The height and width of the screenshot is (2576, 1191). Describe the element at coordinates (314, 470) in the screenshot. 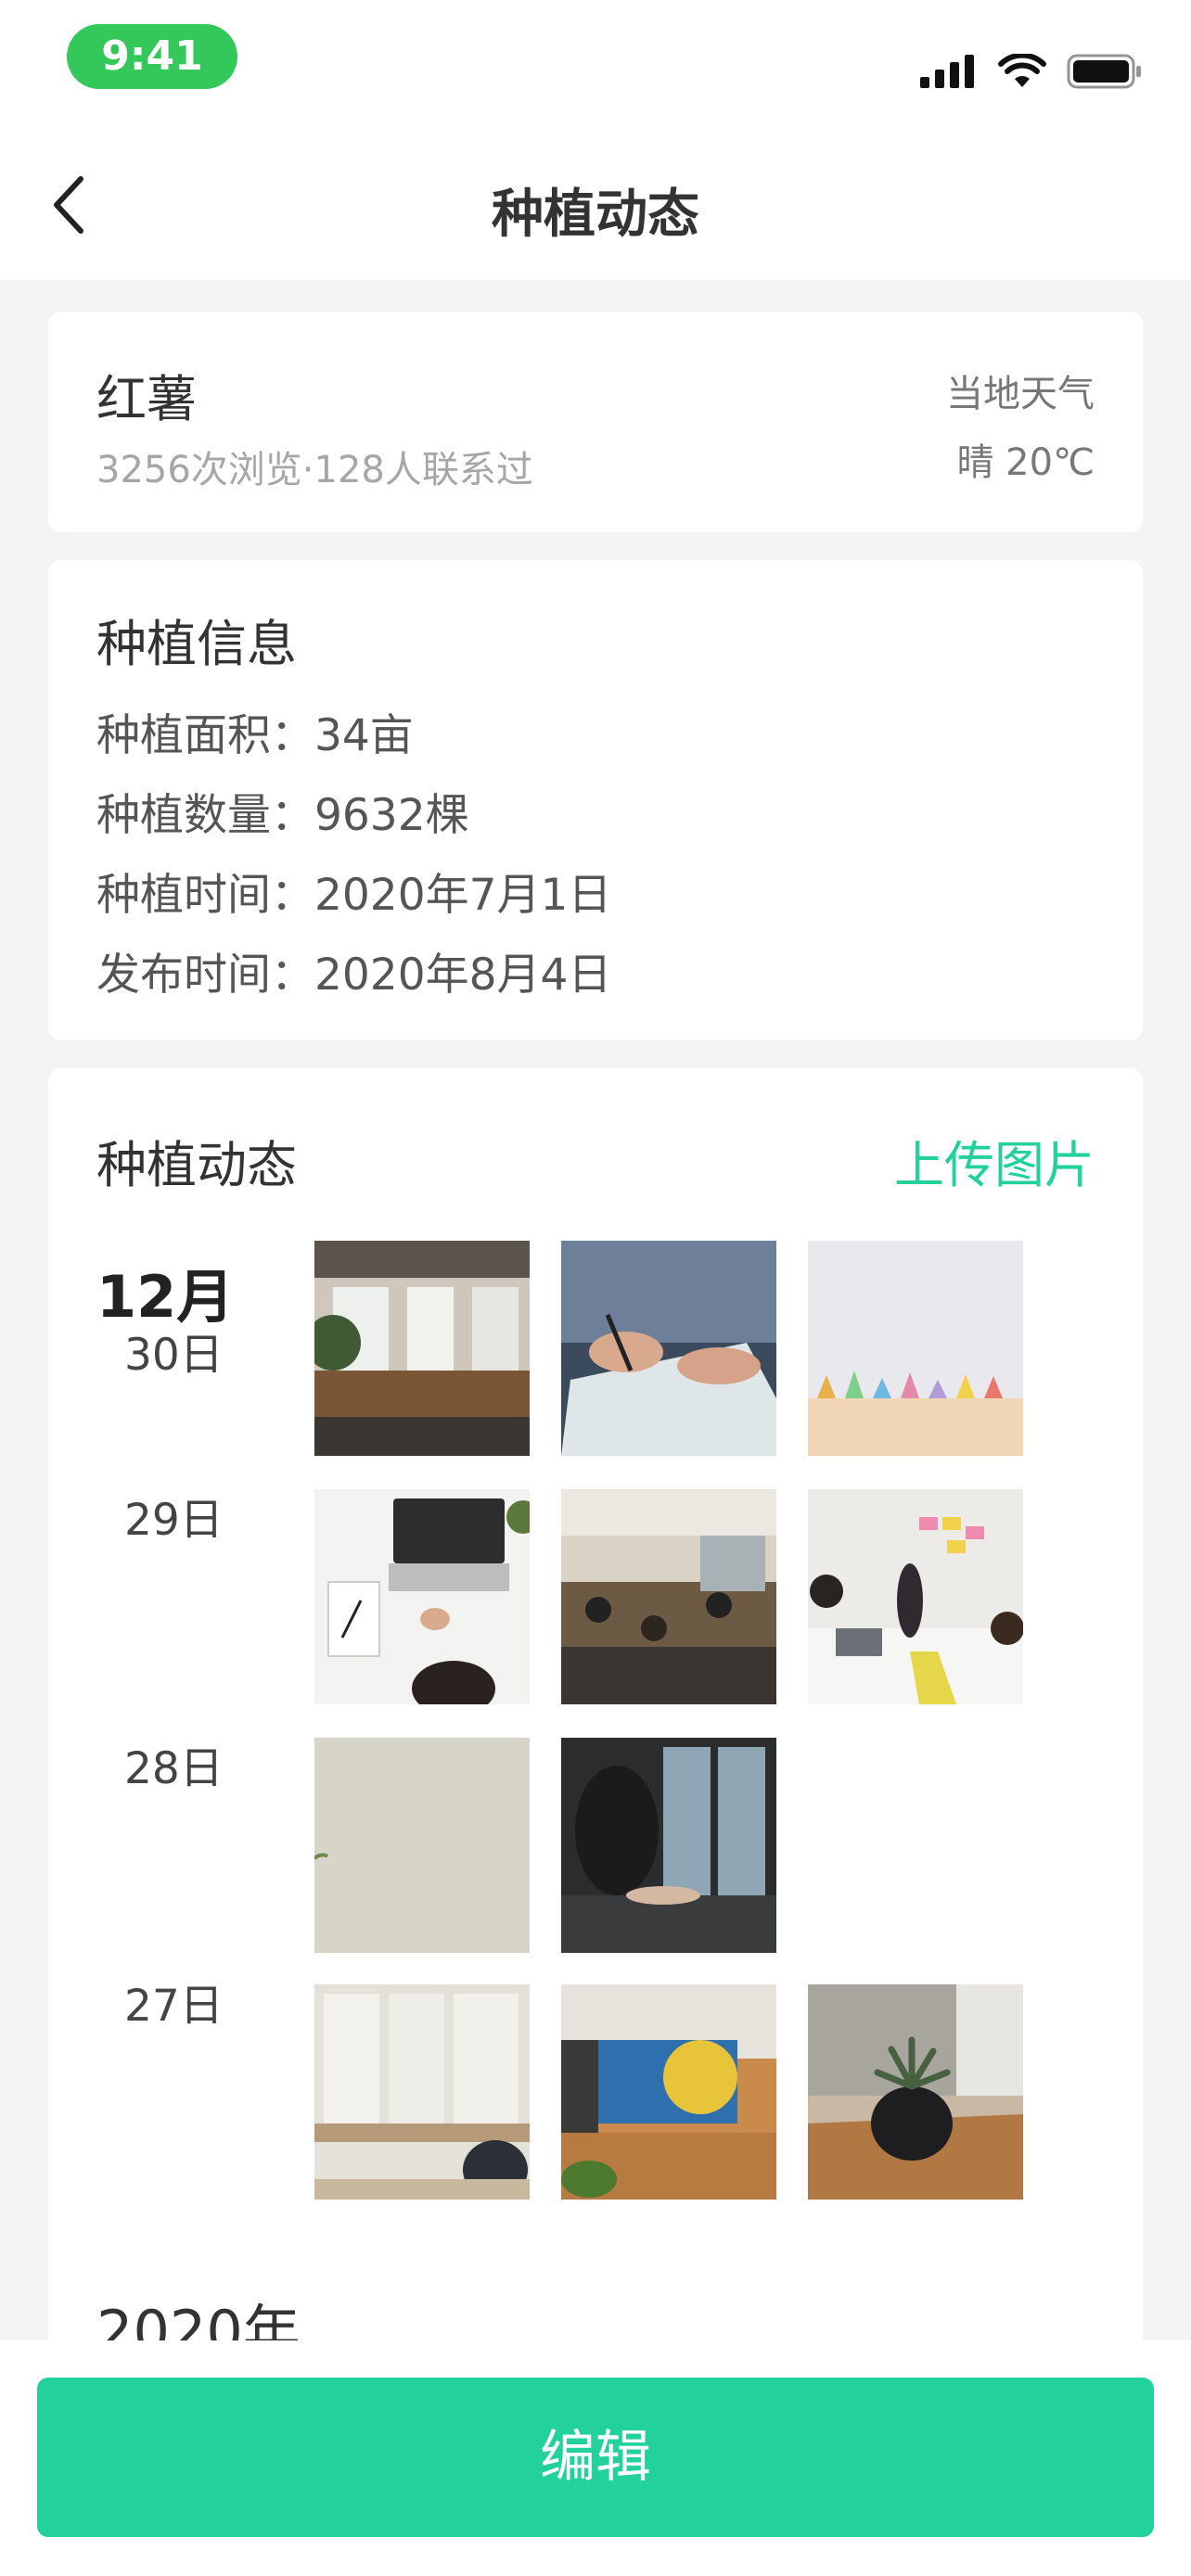

I see `crop-stats: 3256次浏览·128人联系过` at that location.